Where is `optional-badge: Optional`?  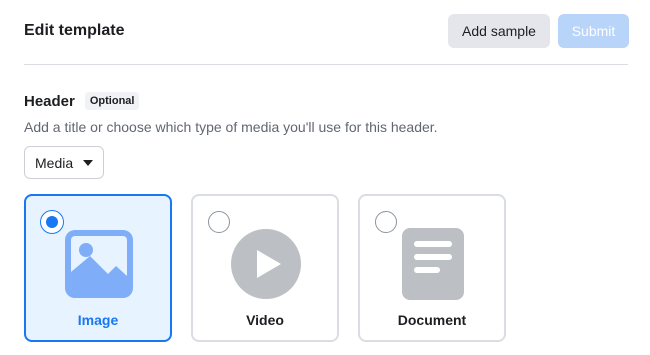
optional-badge: Optional is located at coordinates (112, 101).